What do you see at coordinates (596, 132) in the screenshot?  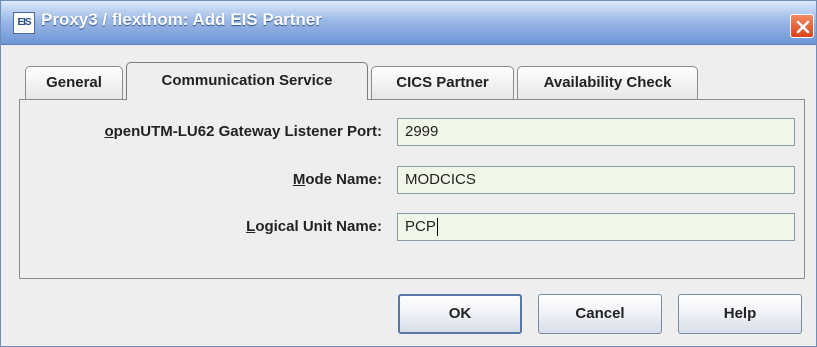 I see `listener-port-input: 2999` at bounding box center [596, 132].